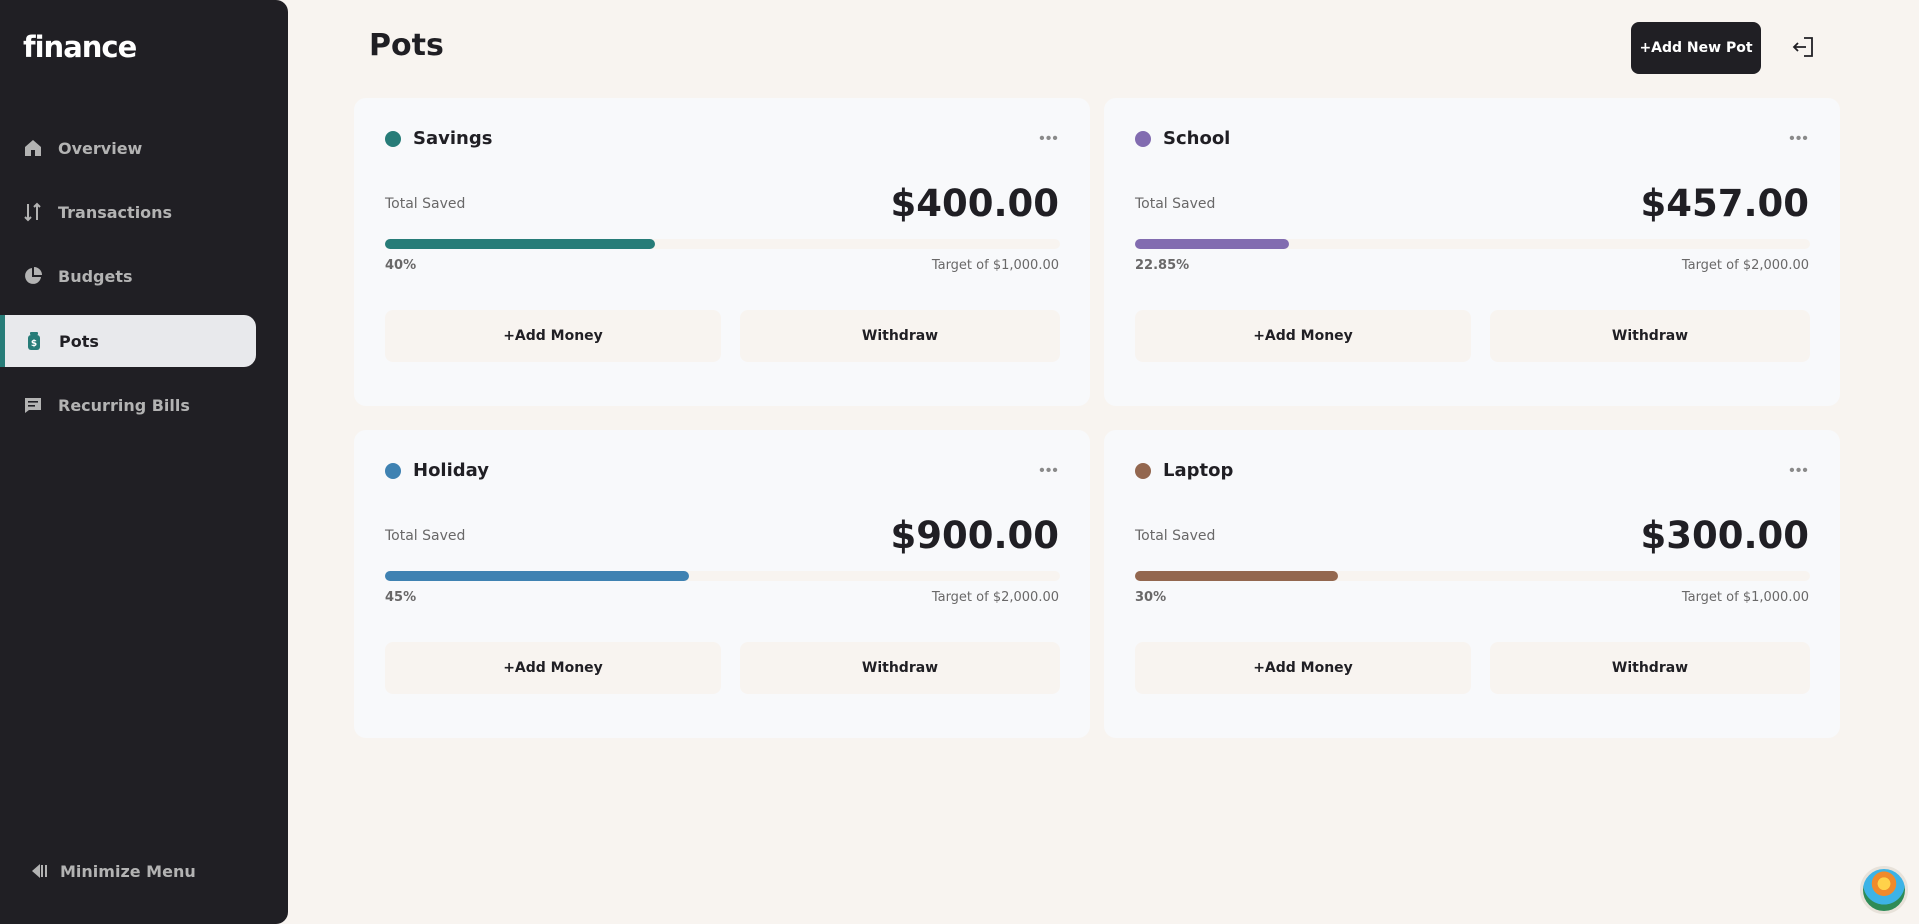 This screenshot has width=1919, height=924. What do you see at coordinates (406, 45) in the screenshot?
I see `page-title: Pots` at bounding box center [406, 45].